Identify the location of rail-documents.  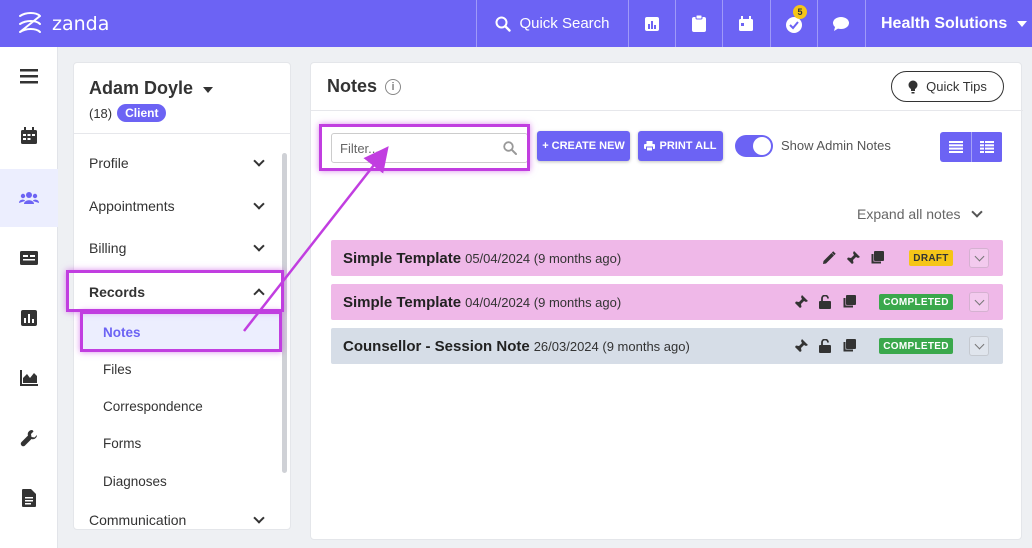
(29, 498).